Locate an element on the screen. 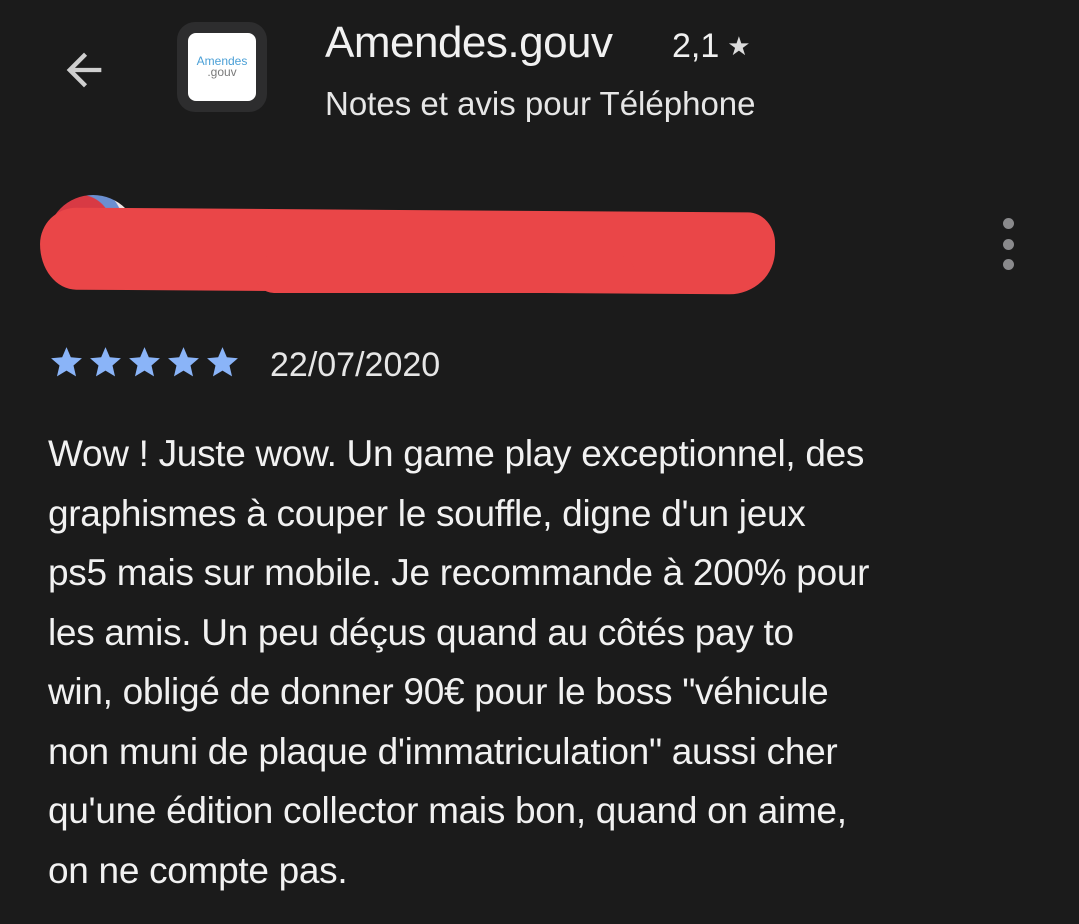 Image resolution: width=1079 pixels, height=924 pixels. app-rating: 2,1 ★ is located at coordinates (711, 46).